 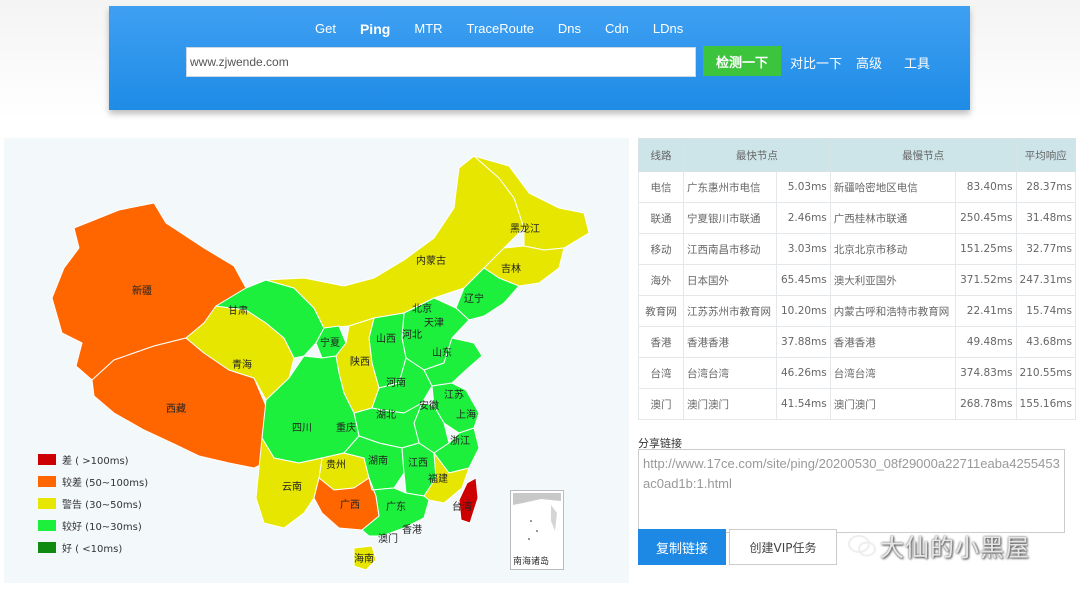 I want to click on cell-line: 海外, so click(x=661, y=280).